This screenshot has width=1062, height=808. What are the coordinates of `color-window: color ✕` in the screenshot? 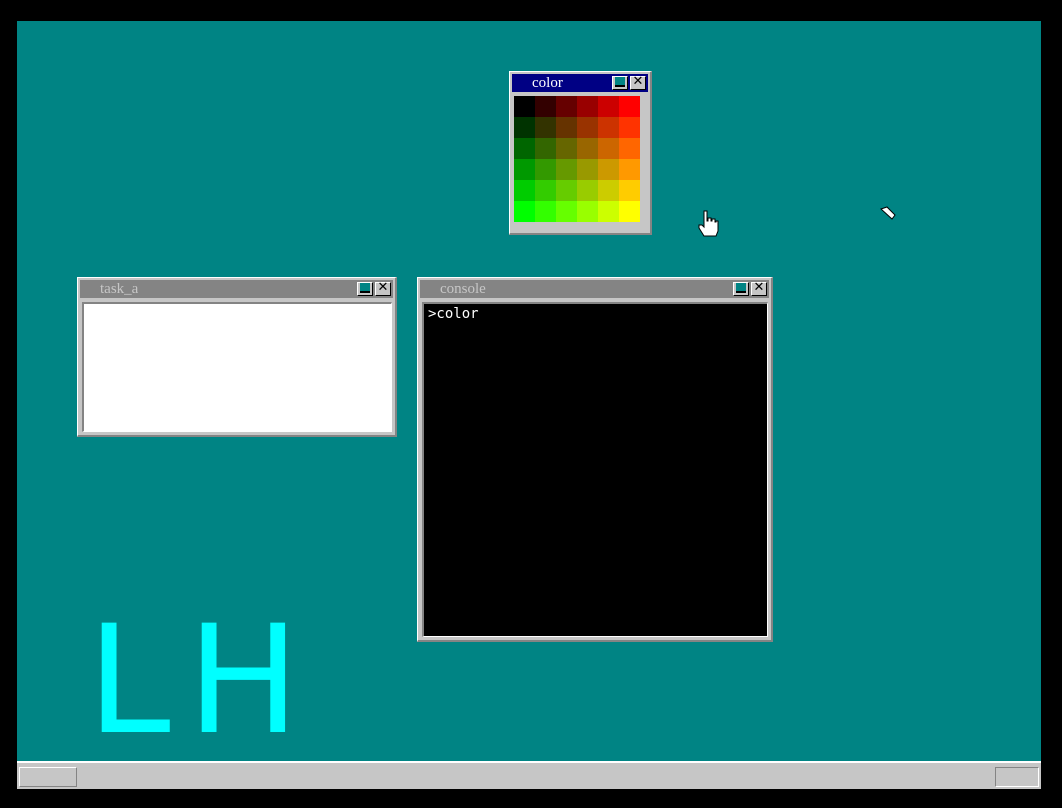 It's located at (580, 153).